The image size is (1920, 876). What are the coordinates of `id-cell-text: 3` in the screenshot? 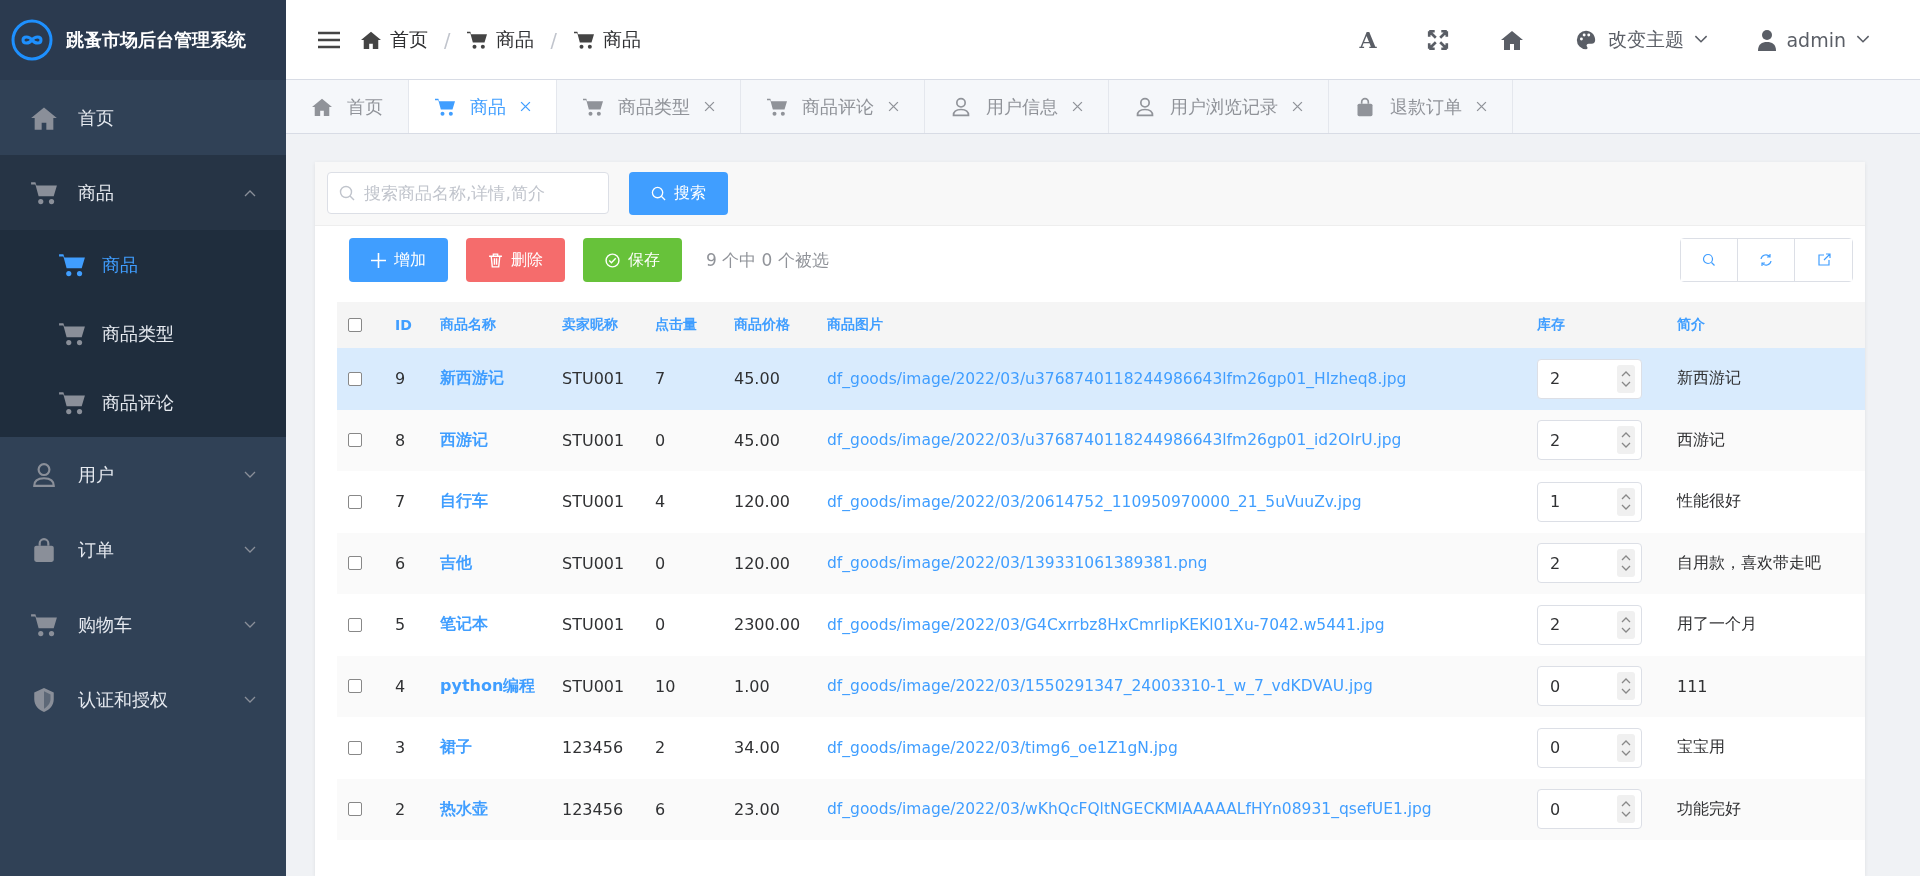 It's located at (400, 748).